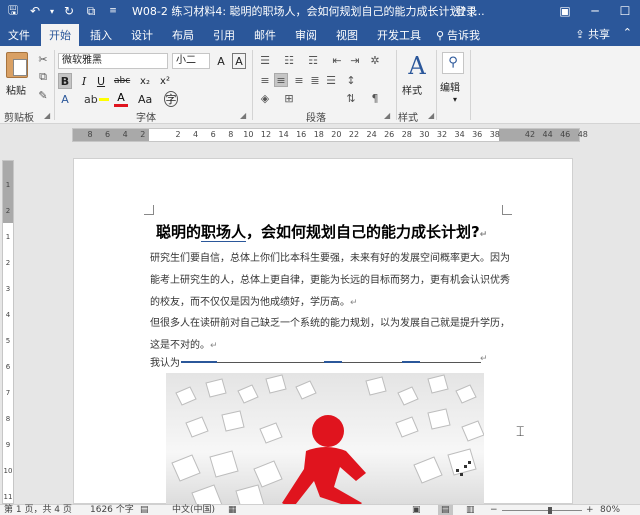 This screenshot has height=515, width=640. I want to click on web-layout-icon: ▥, so click(470, 510).